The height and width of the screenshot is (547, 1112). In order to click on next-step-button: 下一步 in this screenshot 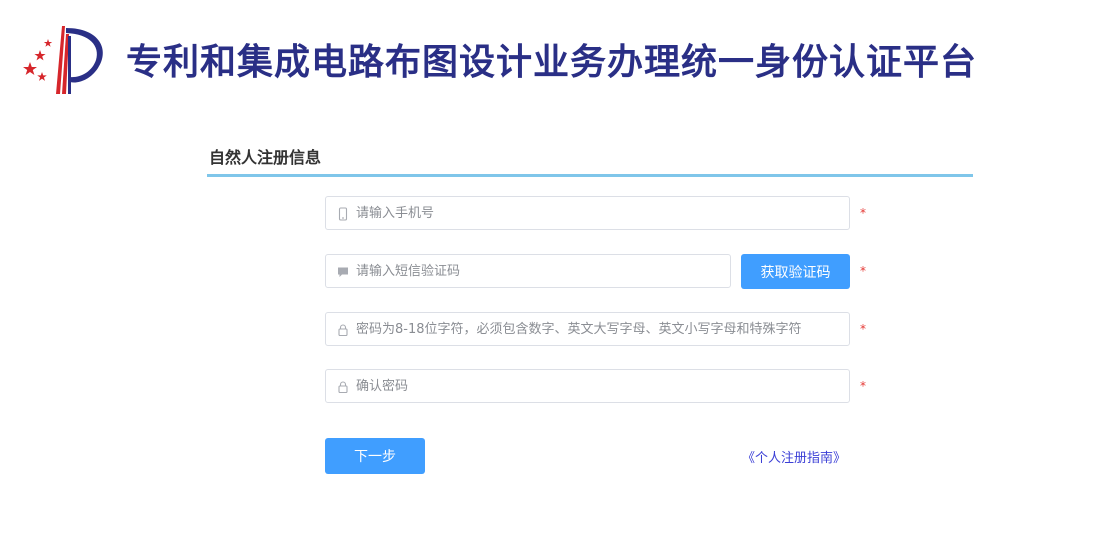, I will do `click(375, 456)`.